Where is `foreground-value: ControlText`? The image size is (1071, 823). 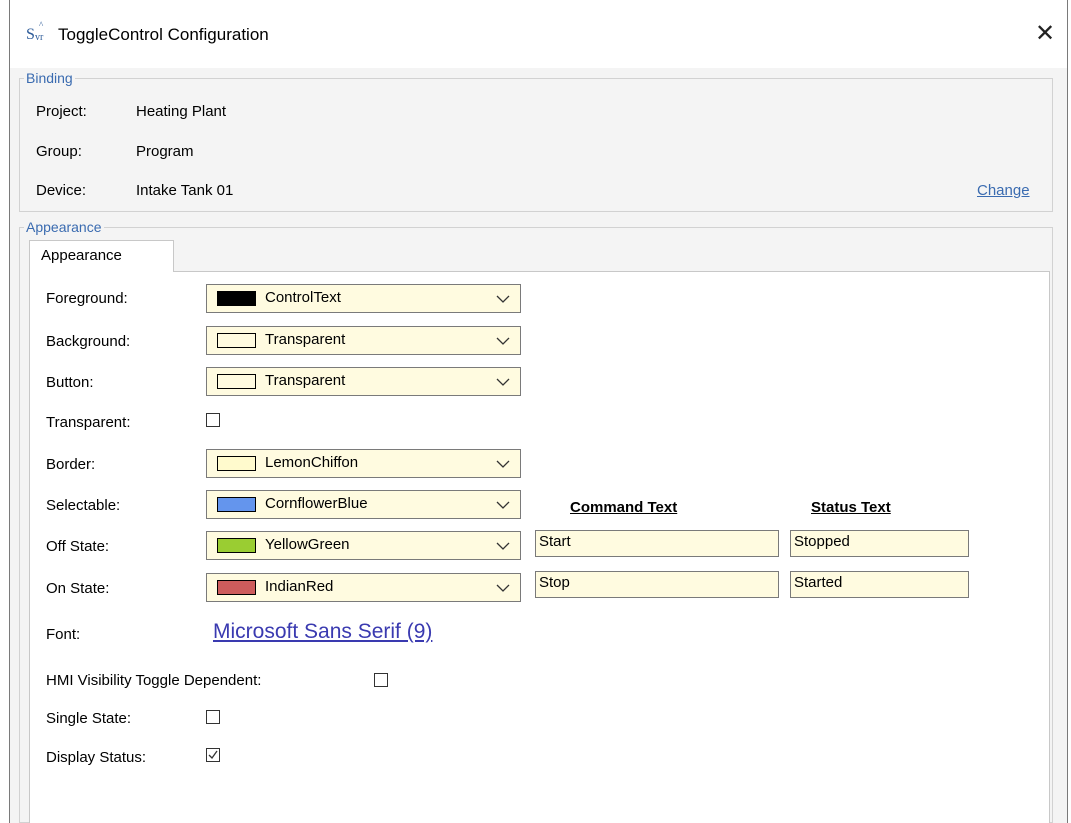
foreground-value: ControlText is located at coordinates (303, 297).